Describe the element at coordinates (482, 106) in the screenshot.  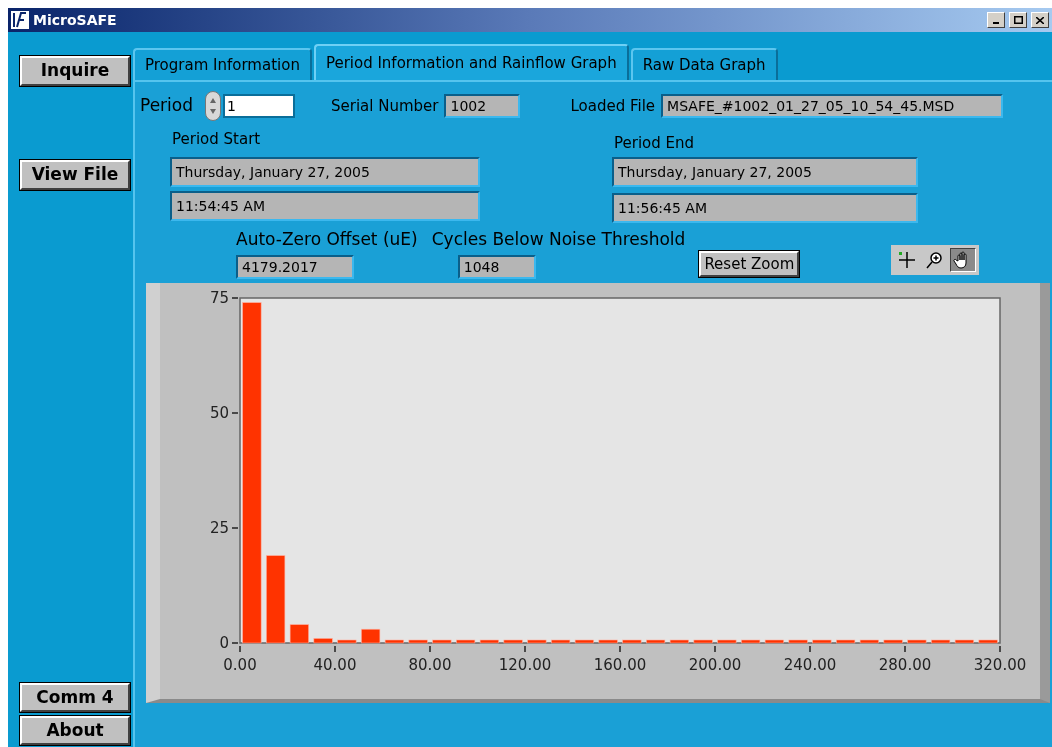
I see `serial-number-field: 1002` at that location.